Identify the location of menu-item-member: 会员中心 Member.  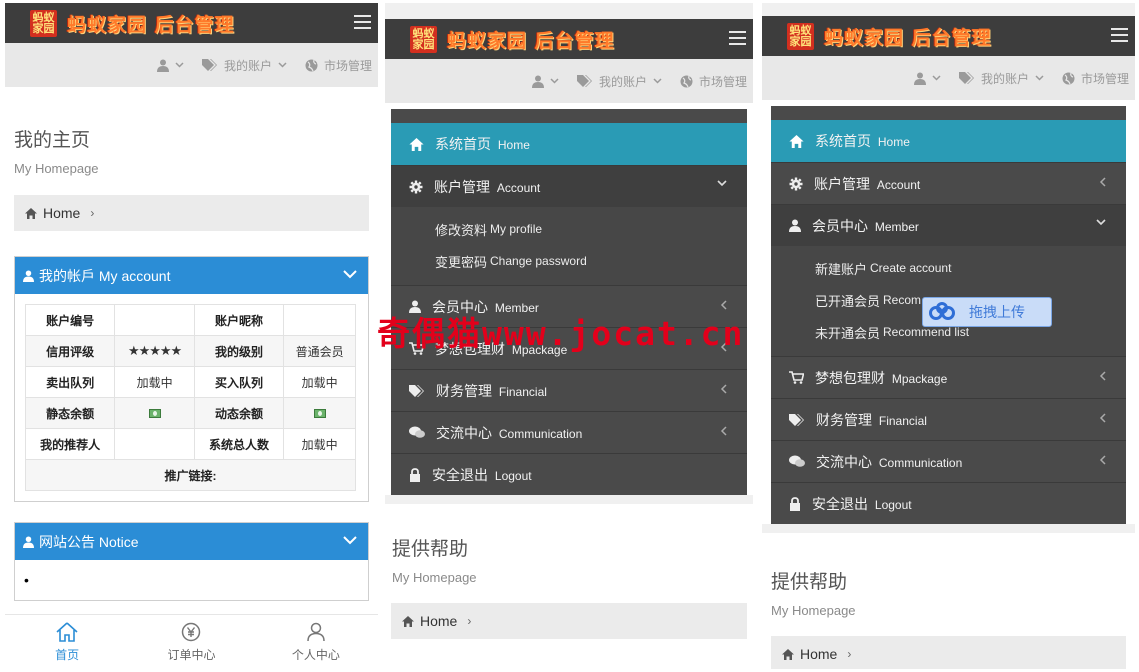
(948, 225).